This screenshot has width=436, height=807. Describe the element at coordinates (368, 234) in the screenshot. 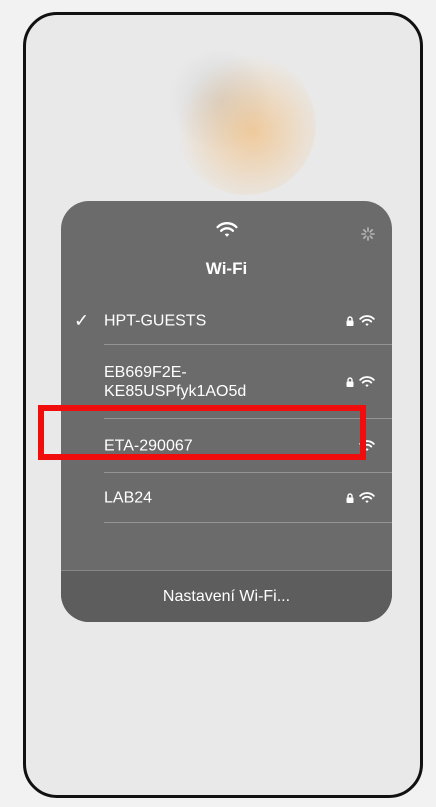

I see `loading-spinner-icon` at that location.